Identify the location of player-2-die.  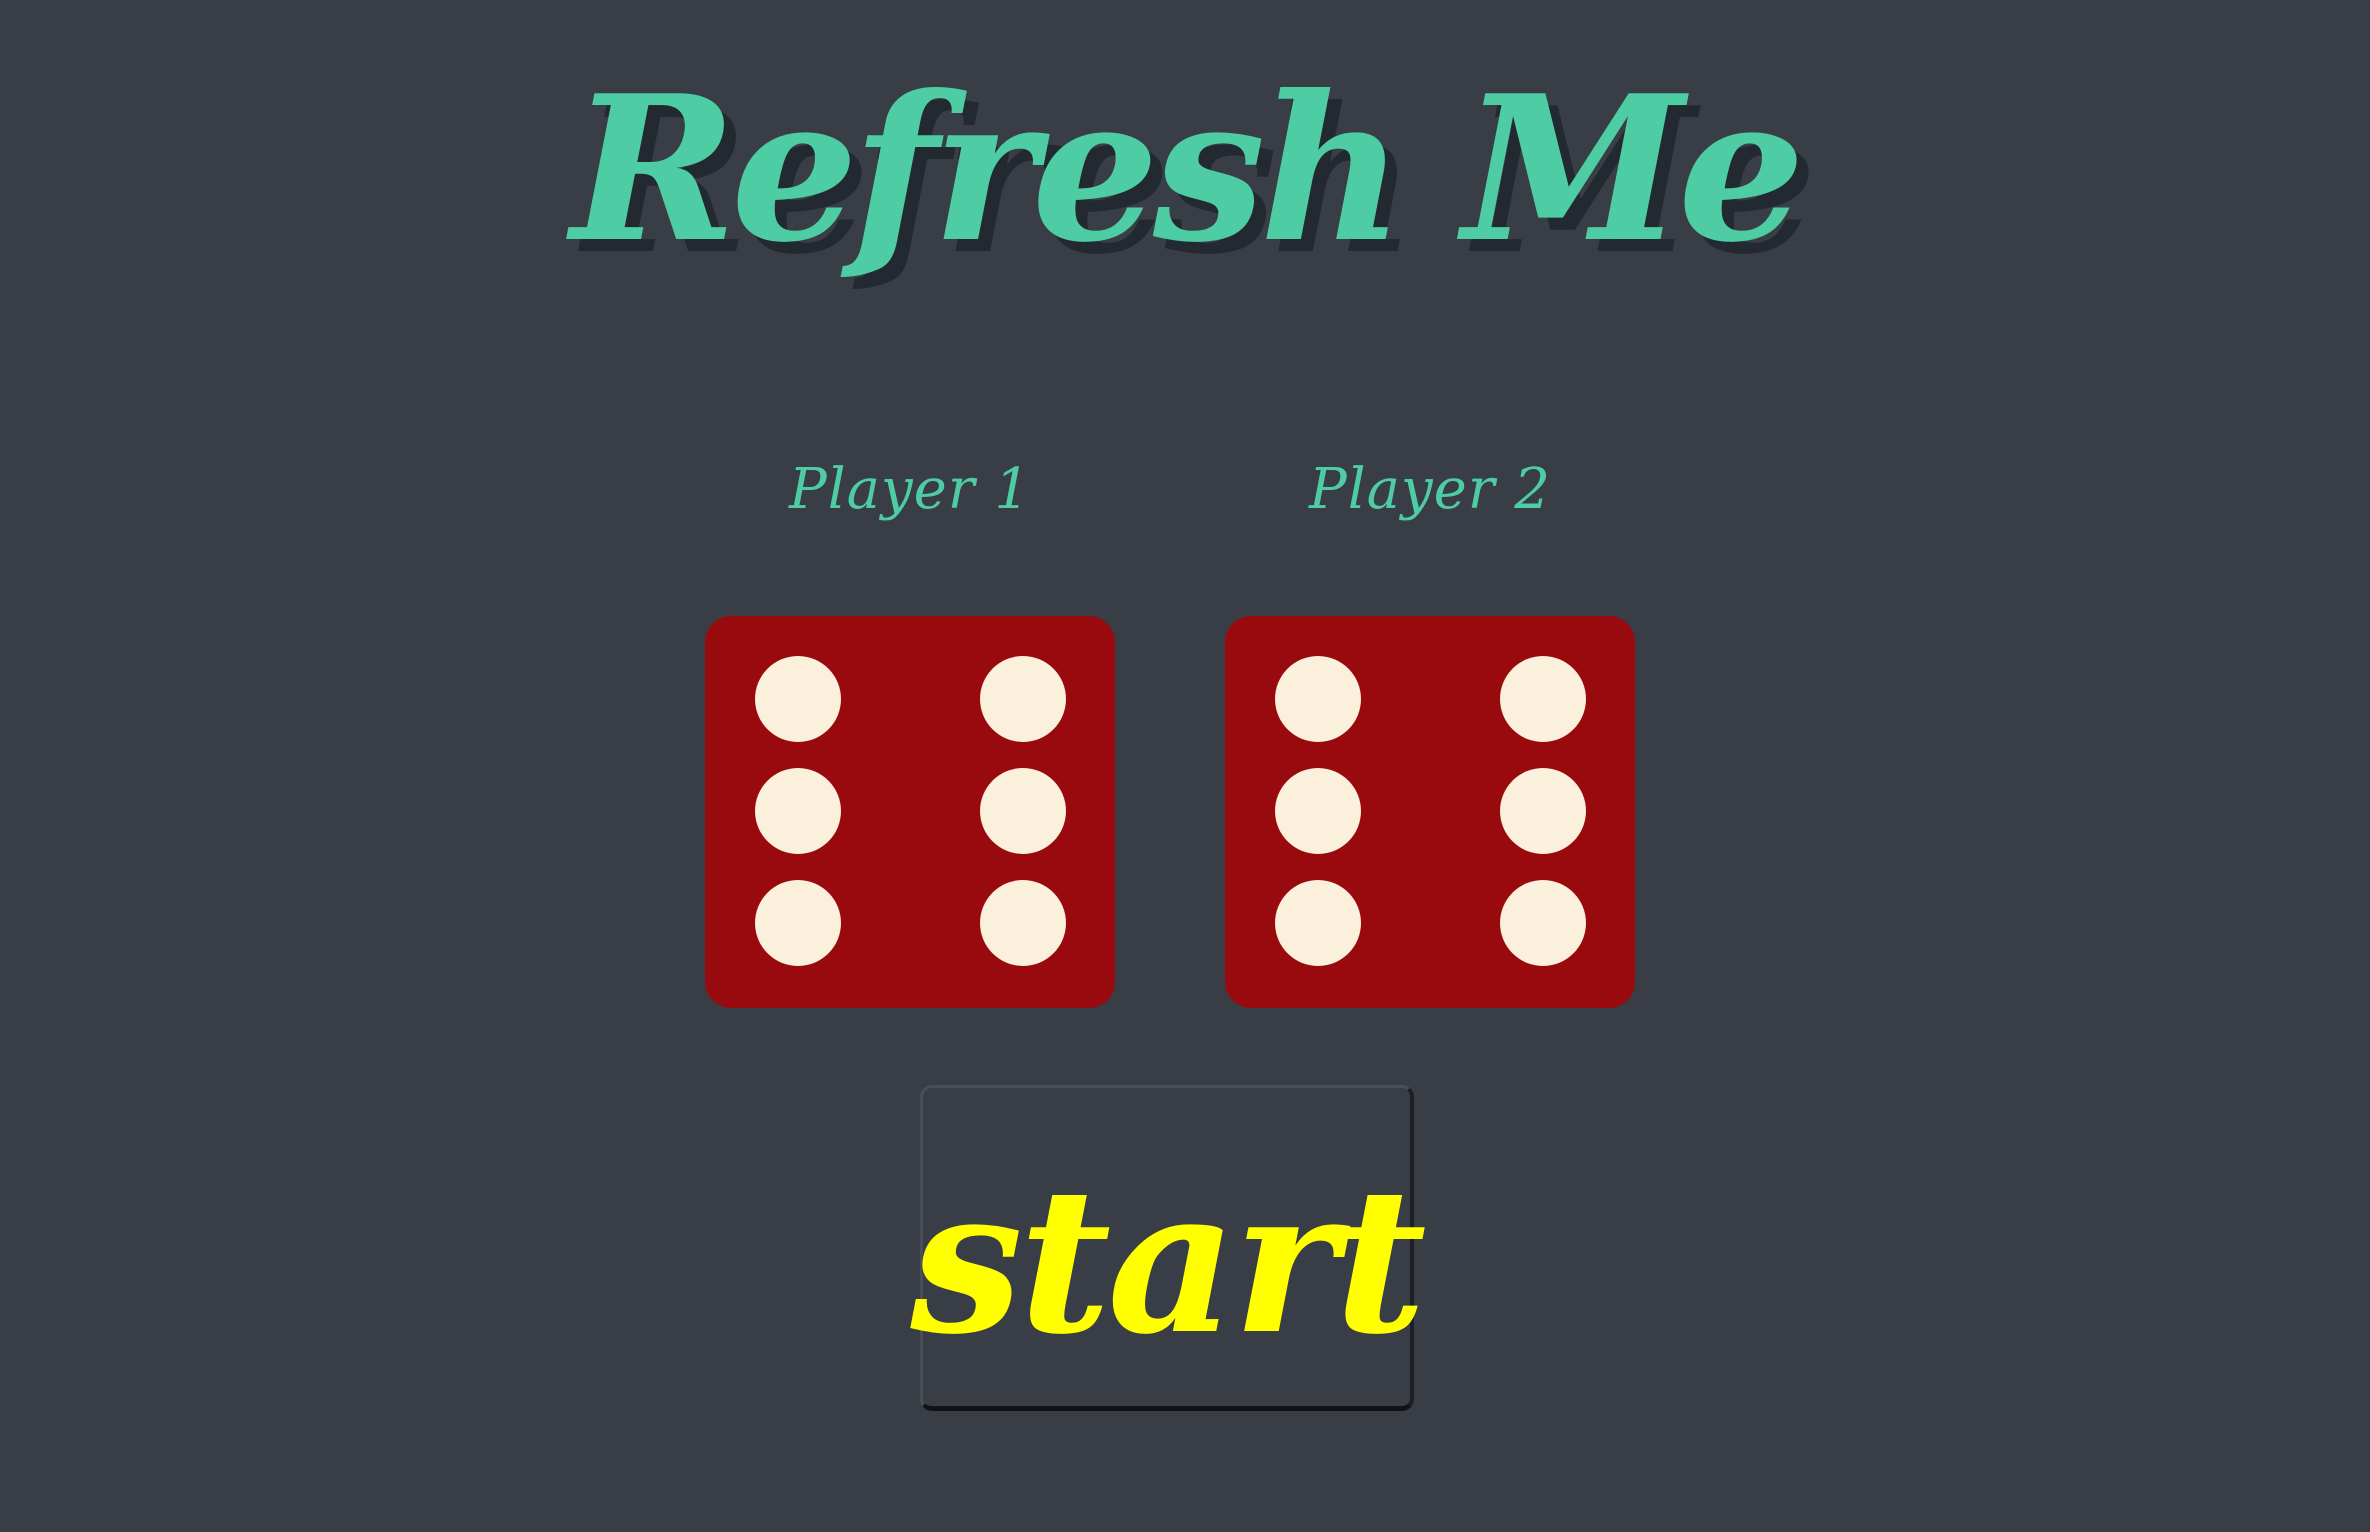
(1430, 812).